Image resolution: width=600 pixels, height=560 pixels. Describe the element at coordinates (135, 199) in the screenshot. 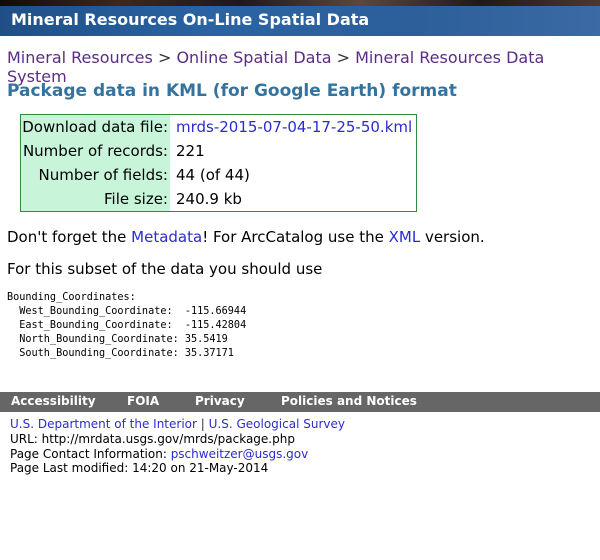

I see `size-label: File size:` at that location.